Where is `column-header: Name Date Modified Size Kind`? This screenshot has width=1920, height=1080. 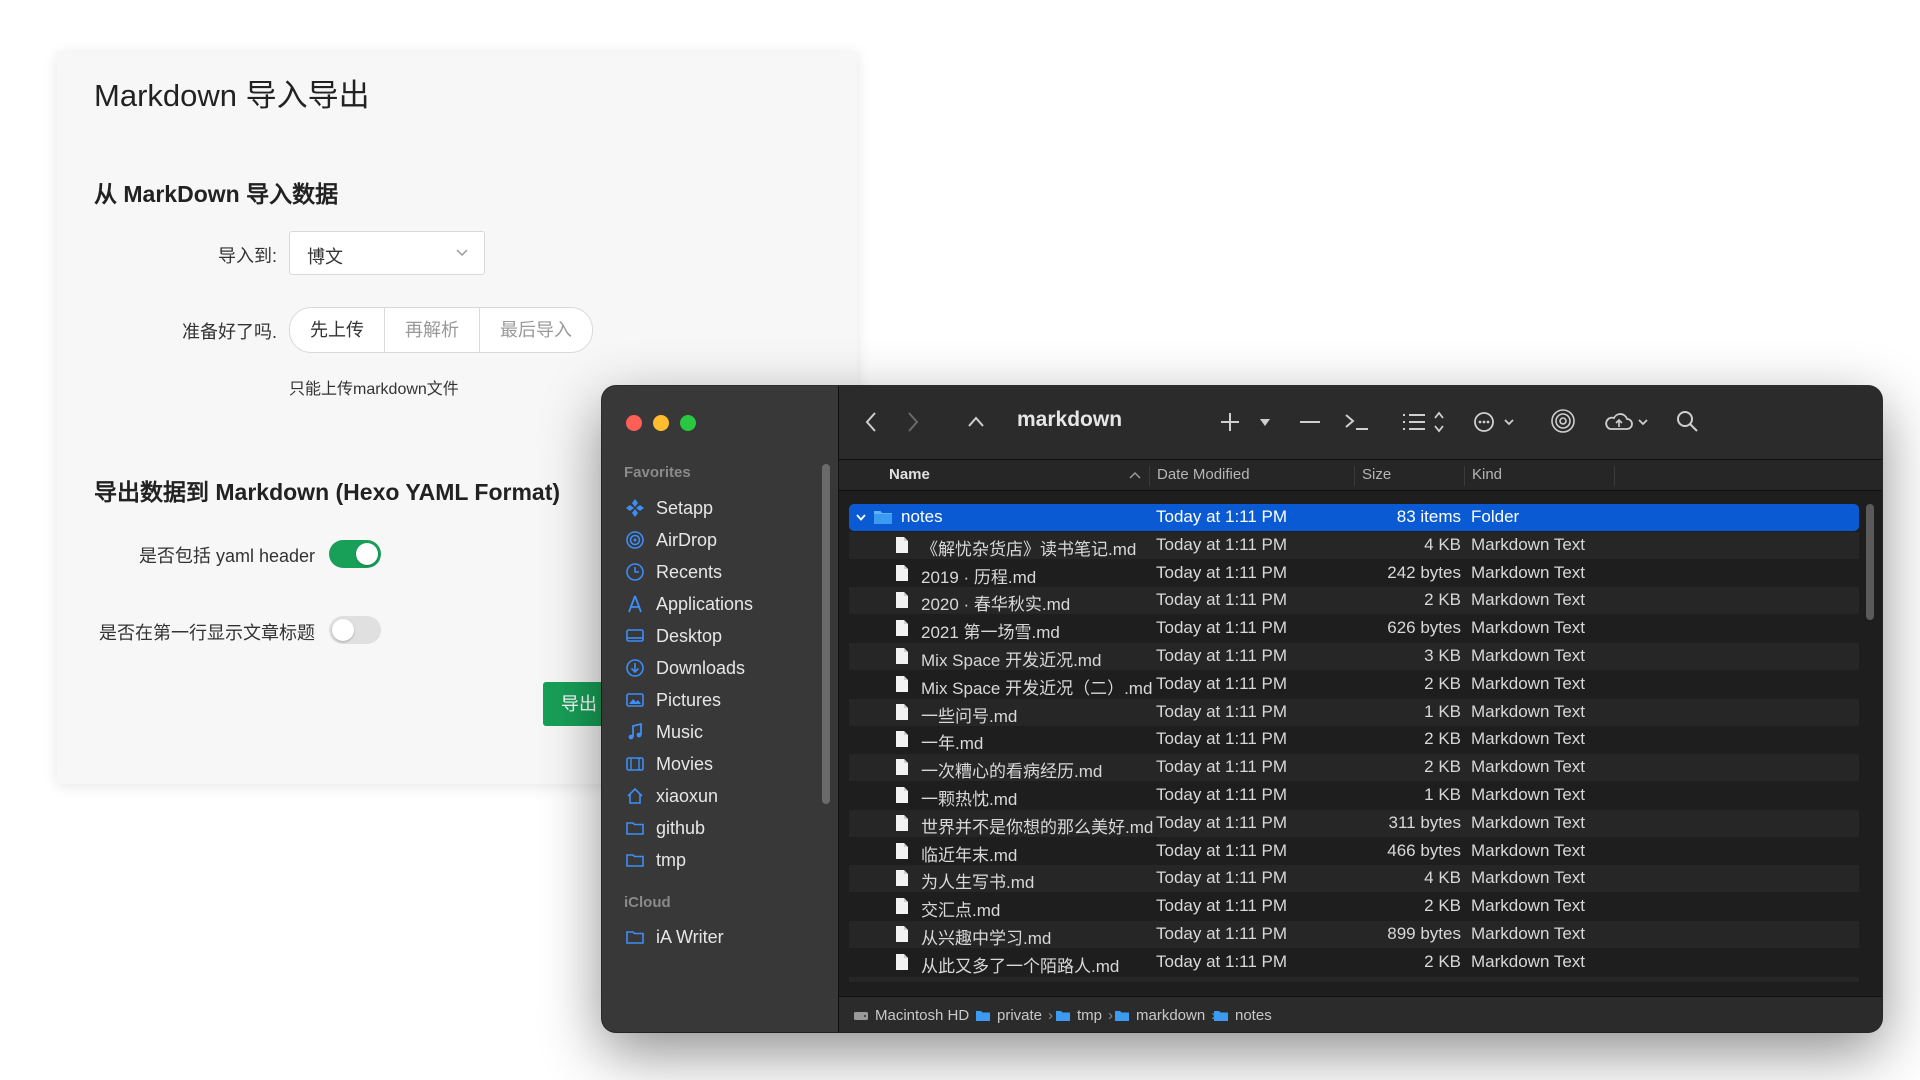 column-header: Name Date Modified Size Kind is located at coordinates (1360, 475).